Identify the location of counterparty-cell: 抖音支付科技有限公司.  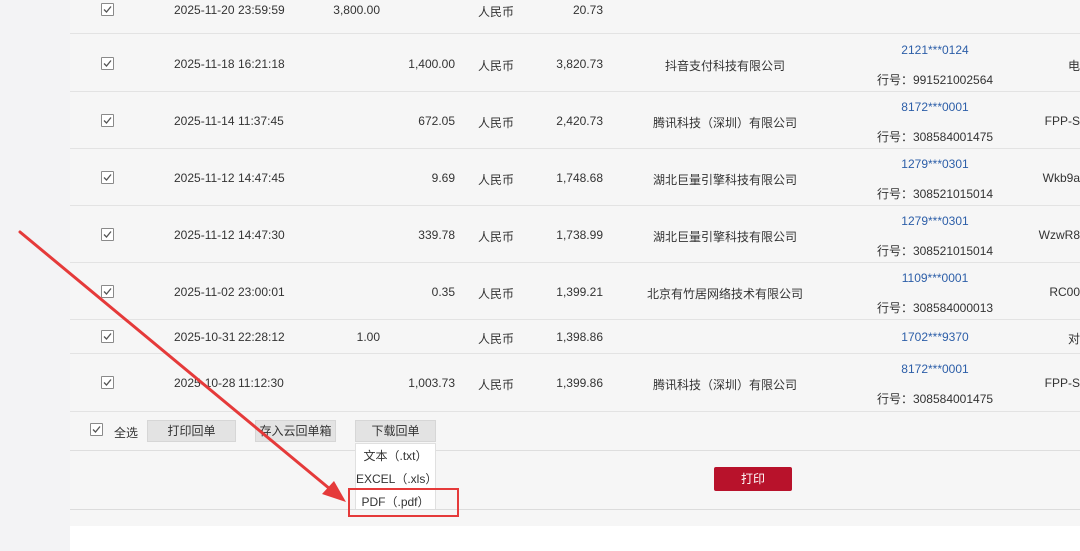
(724, 66).